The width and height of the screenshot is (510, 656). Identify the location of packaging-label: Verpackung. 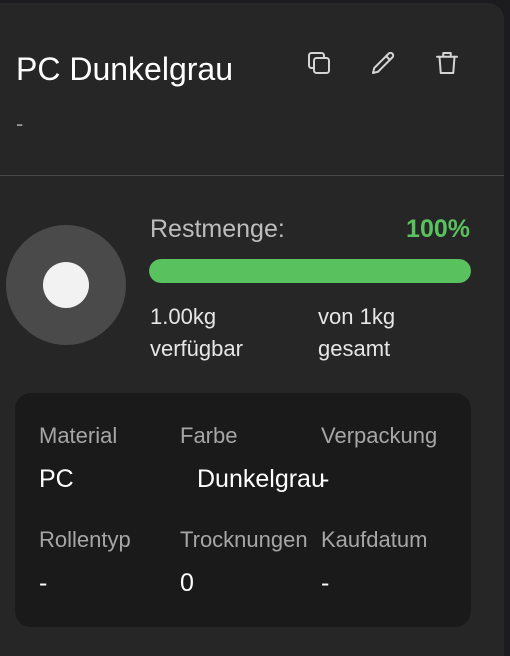
(379, 435).